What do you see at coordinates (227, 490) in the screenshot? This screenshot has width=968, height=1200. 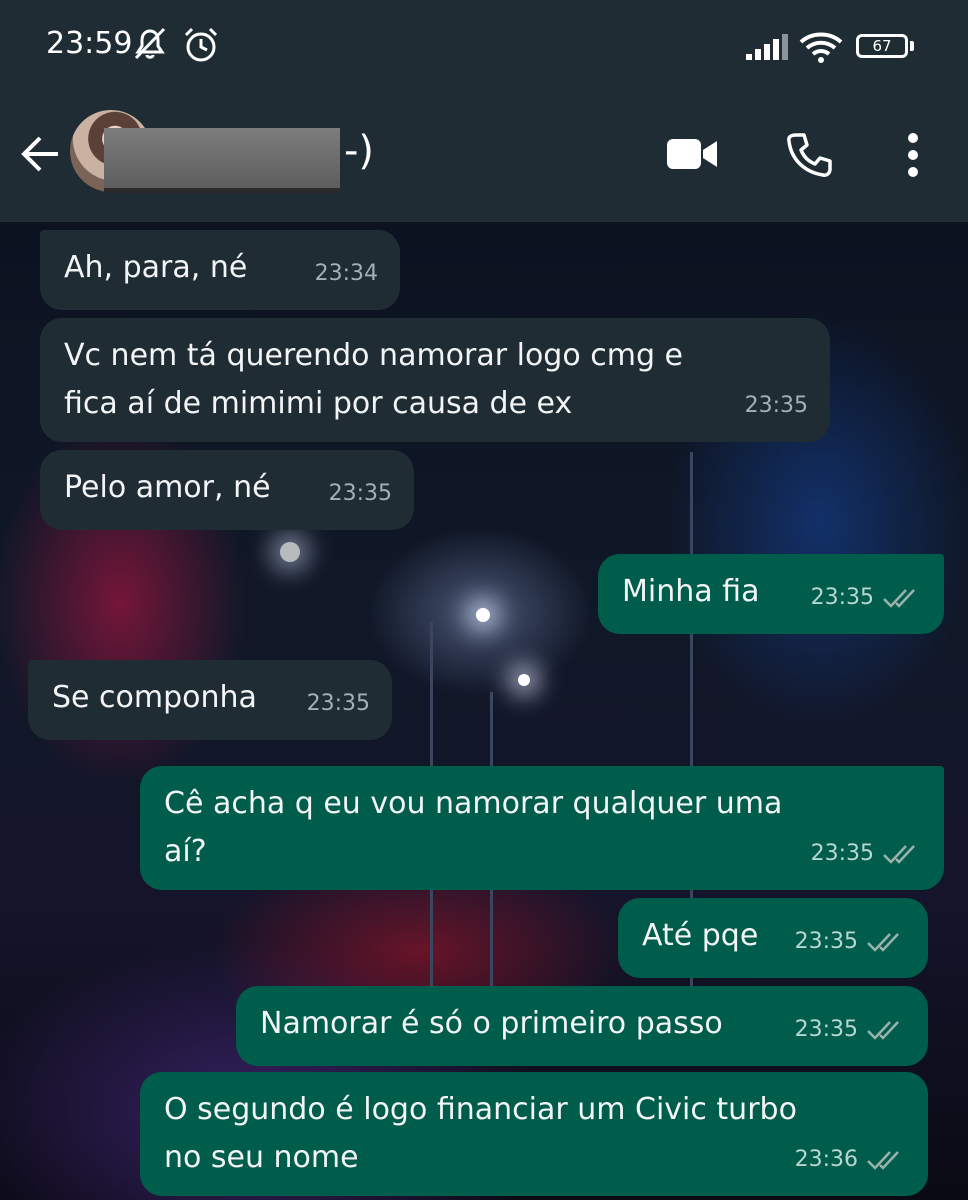 I see `message-bubble-incoming: Pelo amor, né 23:35` at bounding box center [227, 490].